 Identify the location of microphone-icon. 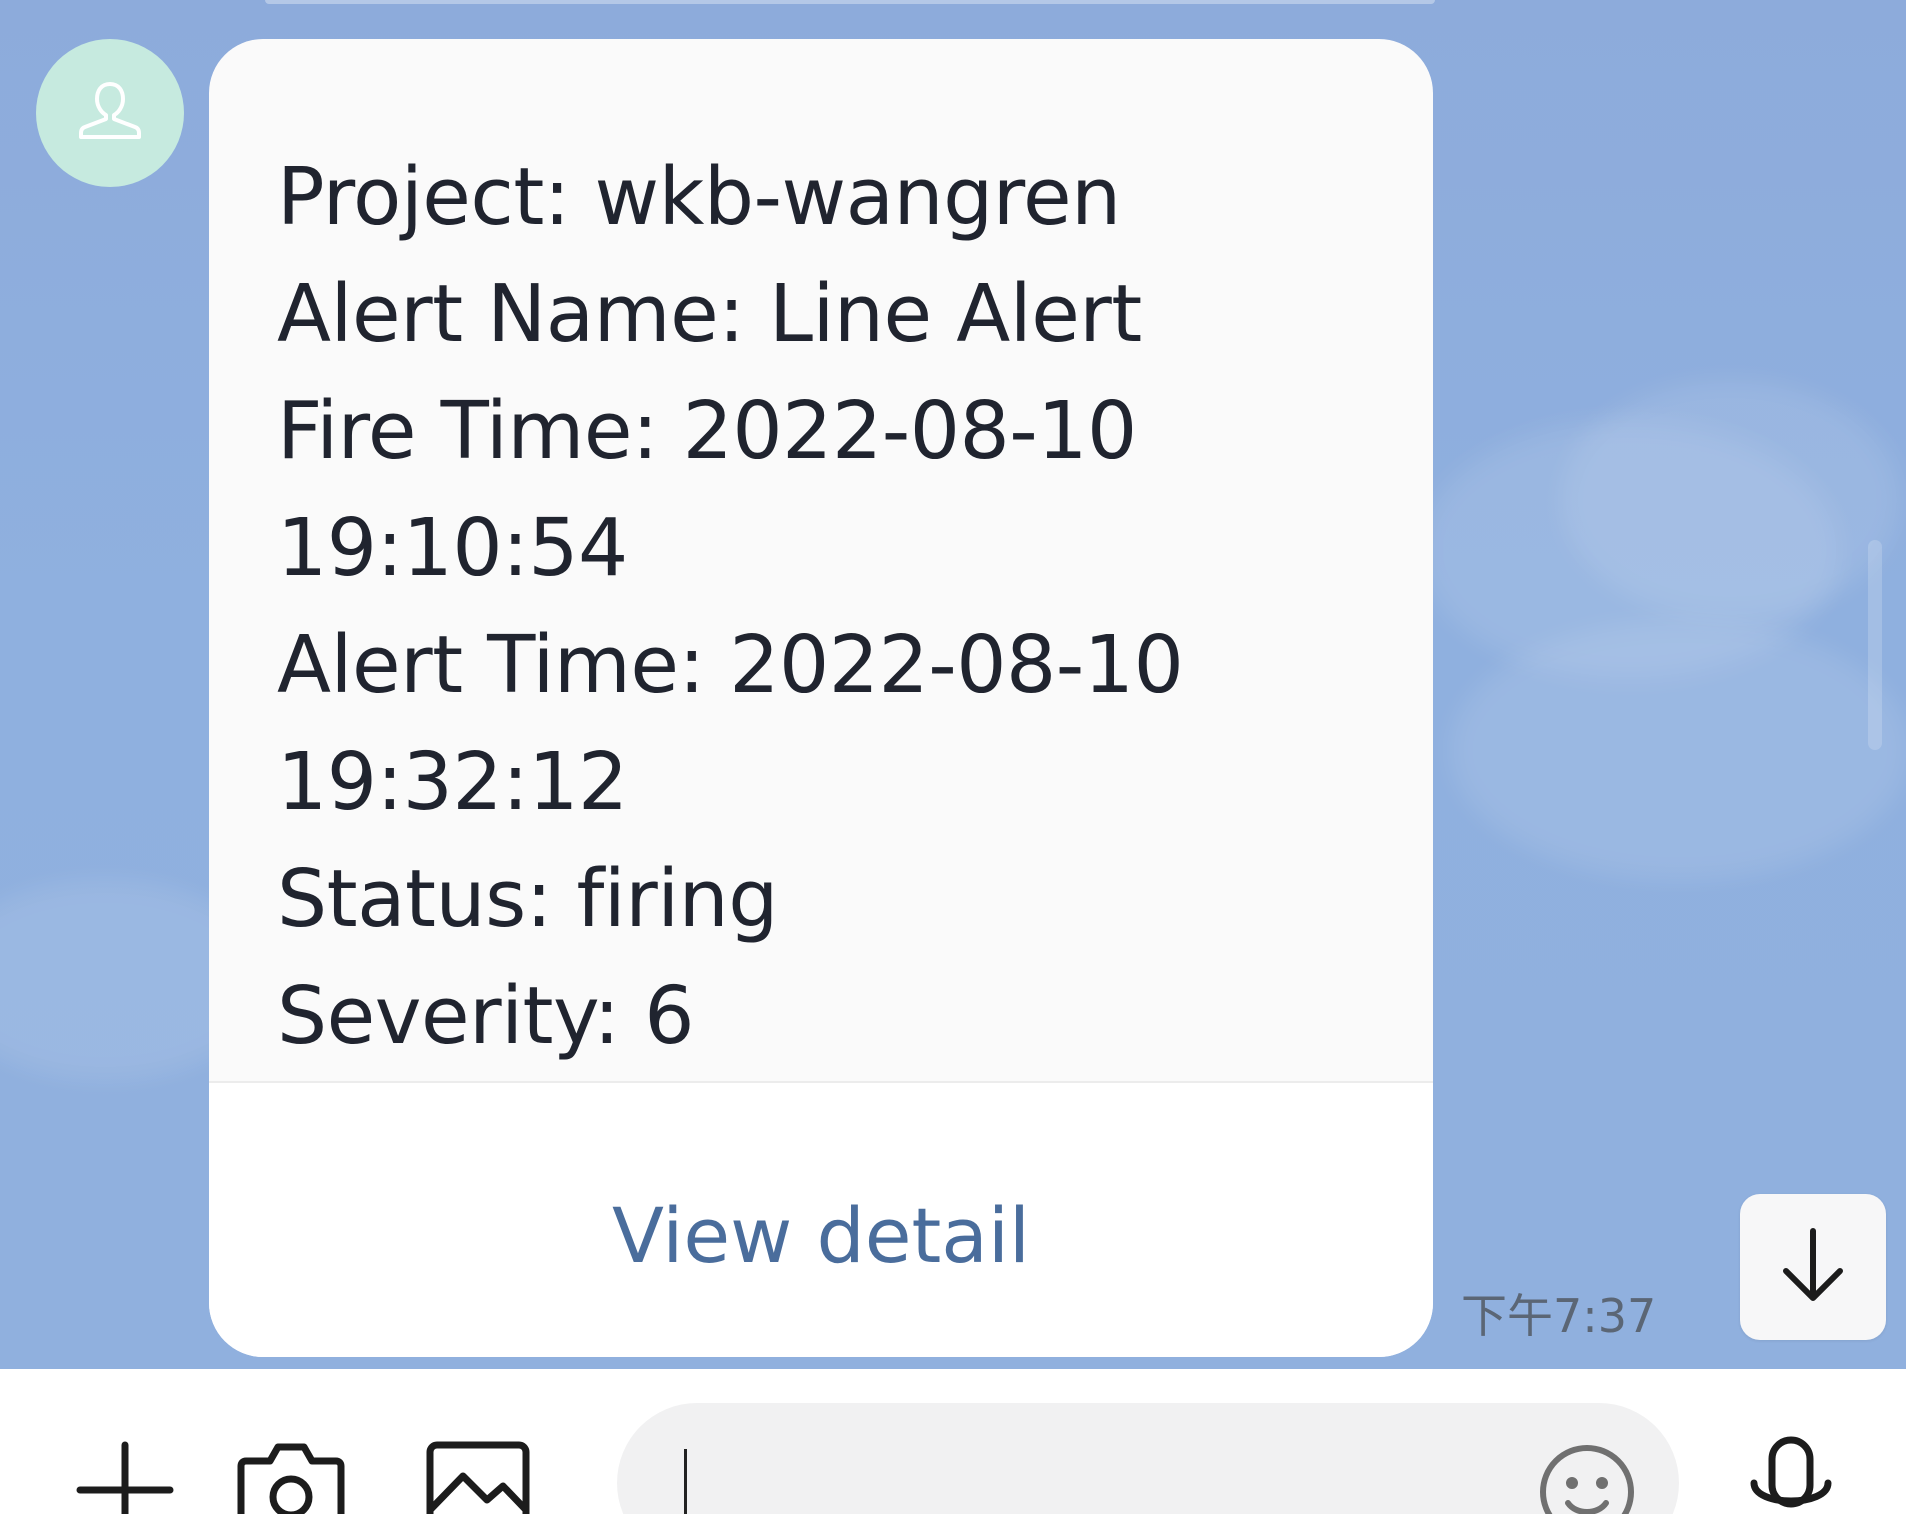
(1791, 1474).